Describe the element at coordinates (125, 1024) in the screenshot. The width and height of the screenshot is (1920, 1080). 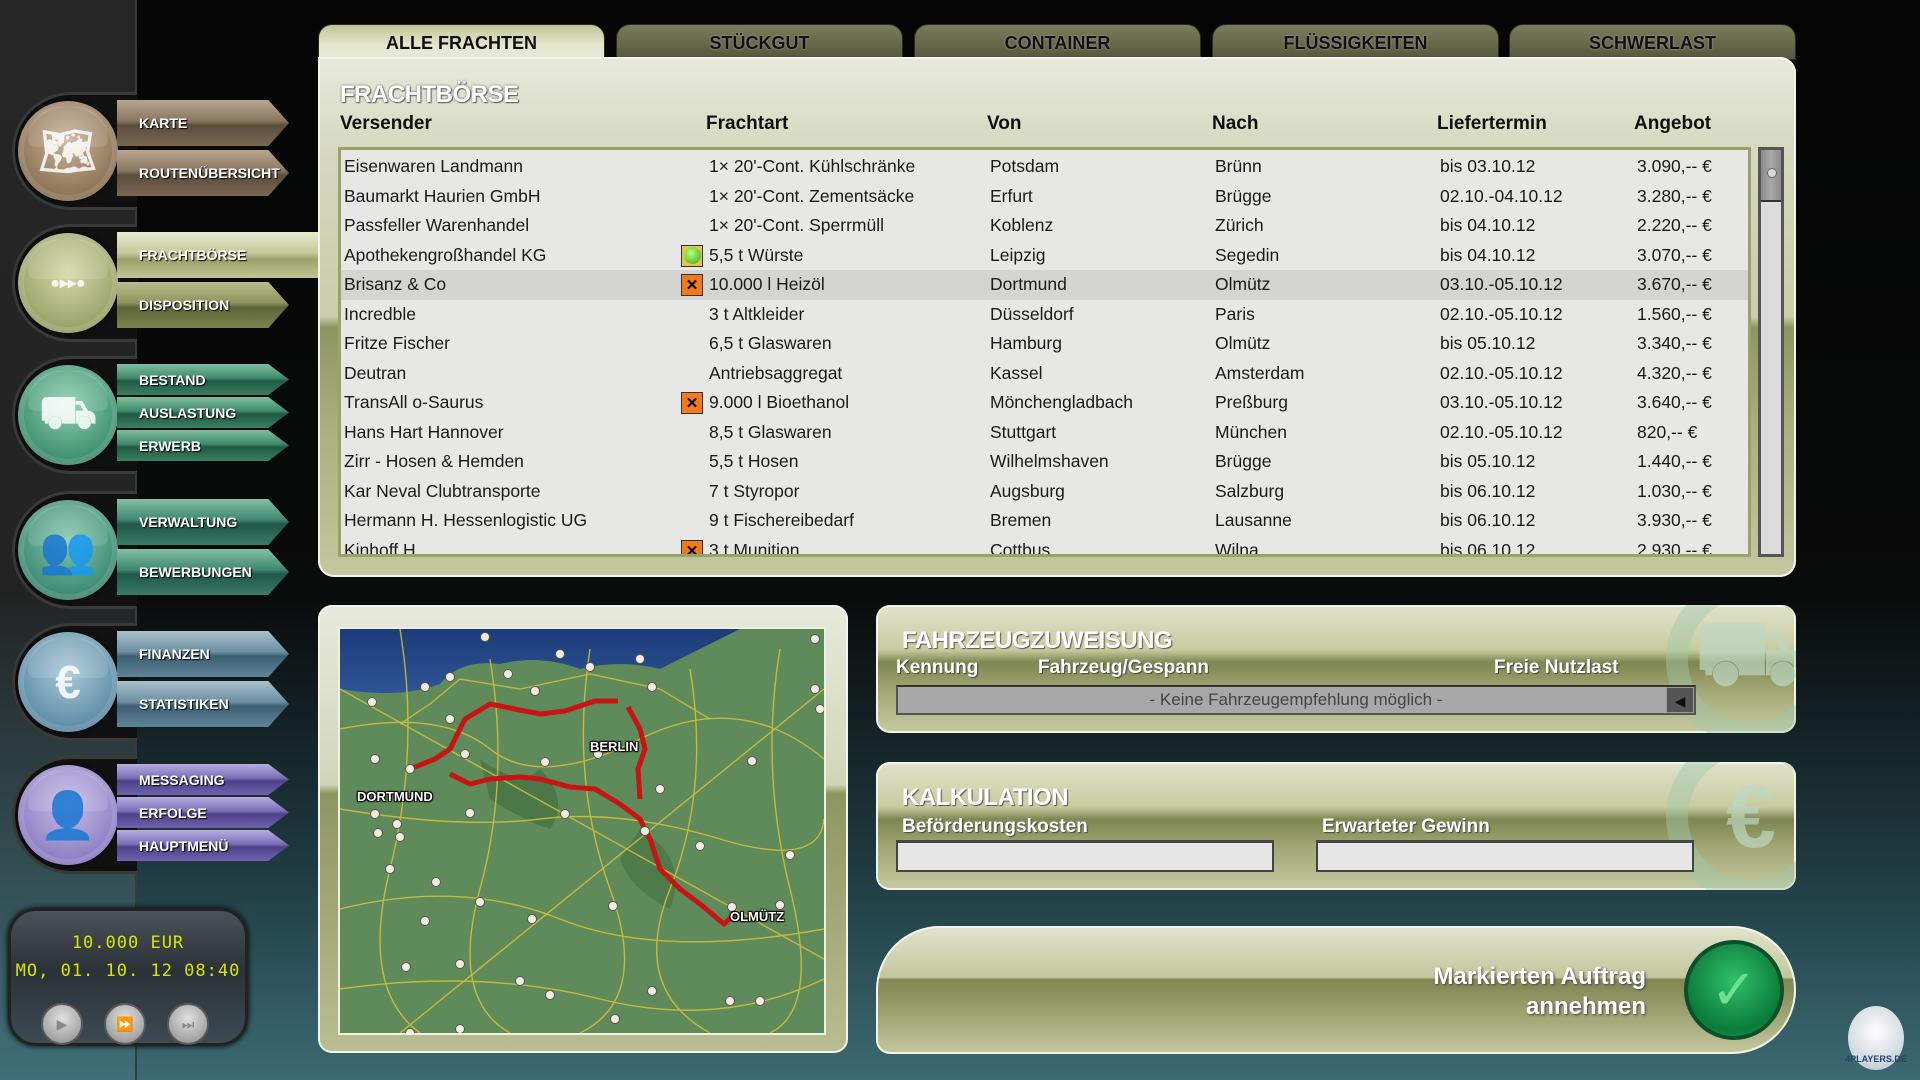
I see `fast-speed-button: ⏩` at that location.